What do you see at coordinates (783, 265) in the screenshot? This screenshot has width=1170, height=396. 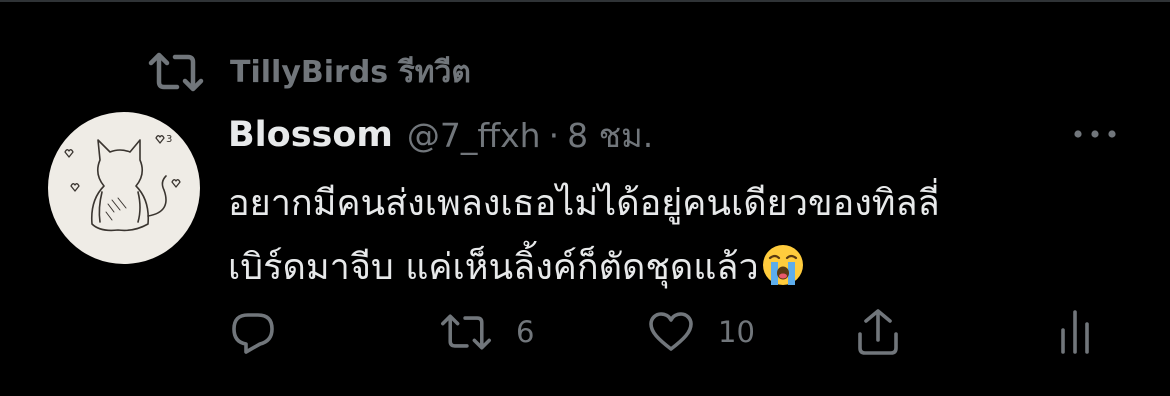 I see `loudly-crying-face-emoji` at bounding box center [783, 265].